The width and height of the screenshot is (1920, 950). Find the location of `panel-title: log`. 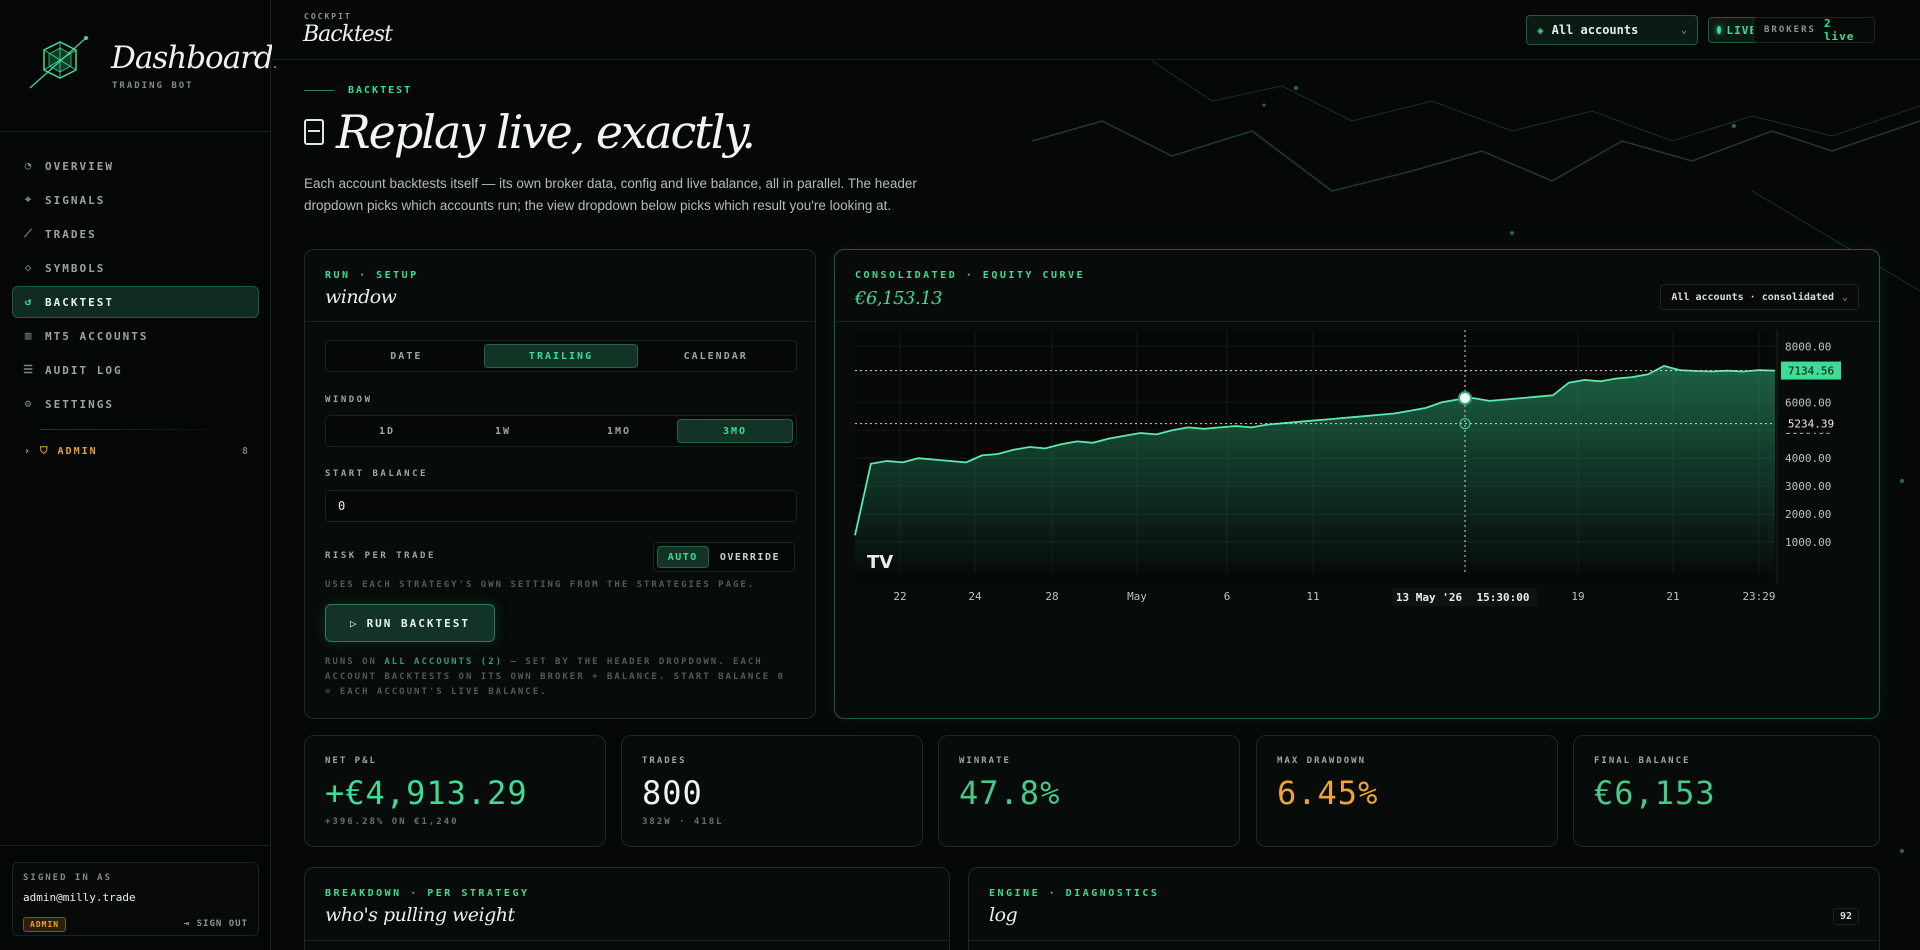

panel-title: log is located at coordinates (1003, 915).